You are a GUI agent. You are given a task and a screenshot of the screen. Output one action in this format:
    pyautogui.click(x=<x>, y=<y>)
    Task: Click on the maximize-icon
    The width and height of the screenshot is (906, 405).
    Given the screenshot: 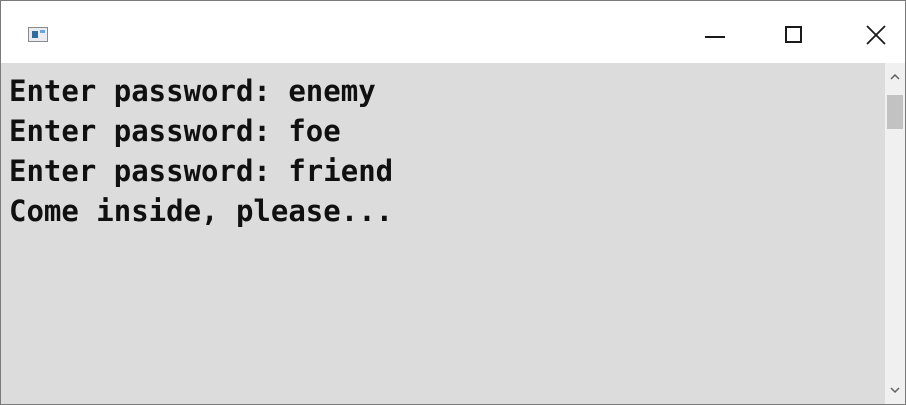 What is the action you would take?
    pyautogui.click(x=793, y=34)
    